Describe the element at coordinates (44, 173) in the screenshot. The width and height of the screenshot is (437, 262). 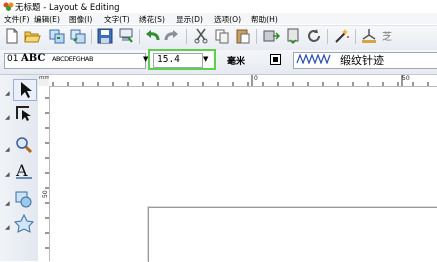
I see `vertical-ruler` at that location.